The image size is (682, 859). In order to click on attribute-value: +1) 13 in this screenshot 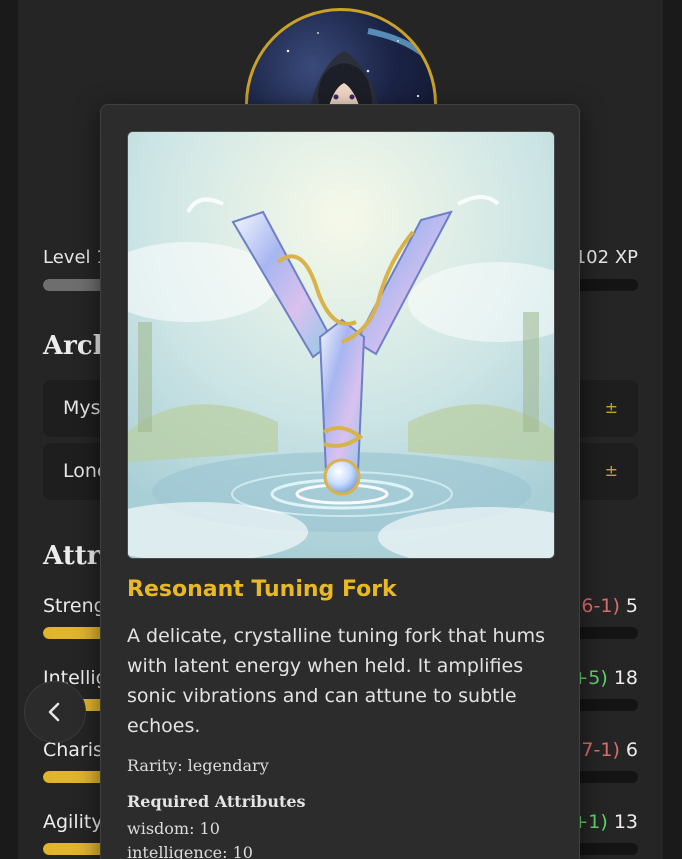, I will do `click(605, 822)`.